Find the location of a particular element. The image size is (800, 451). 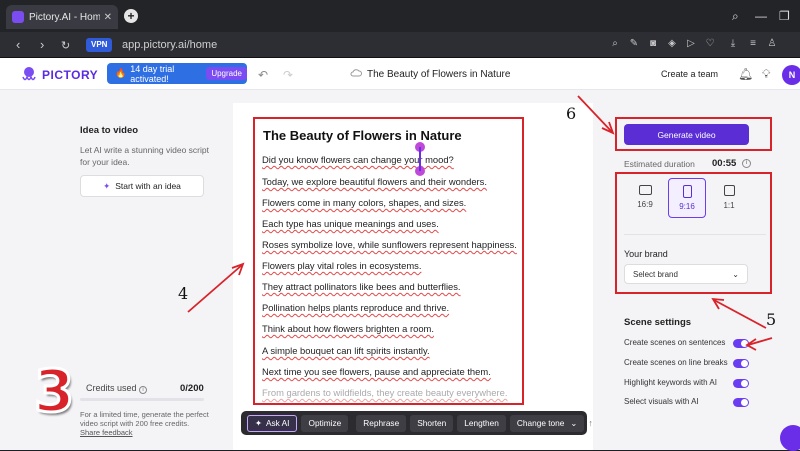

sparkle-icon: ✦ is located at coordinates (107, 185).